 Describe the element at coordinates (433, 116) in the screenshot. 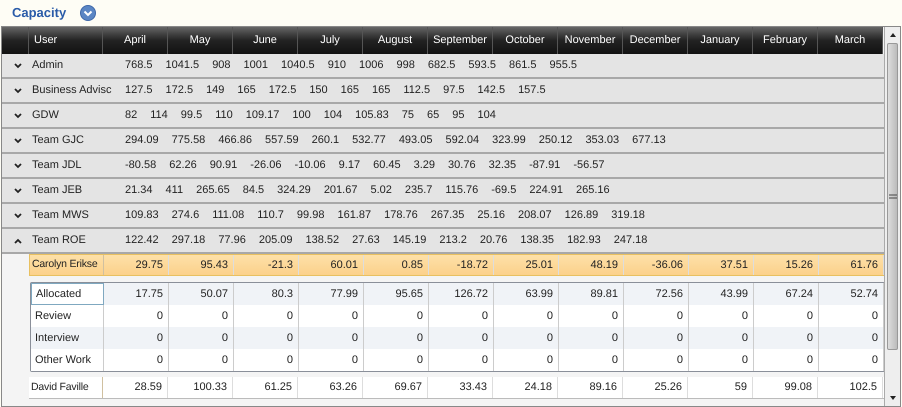

I see `group-value: 65` at that location.